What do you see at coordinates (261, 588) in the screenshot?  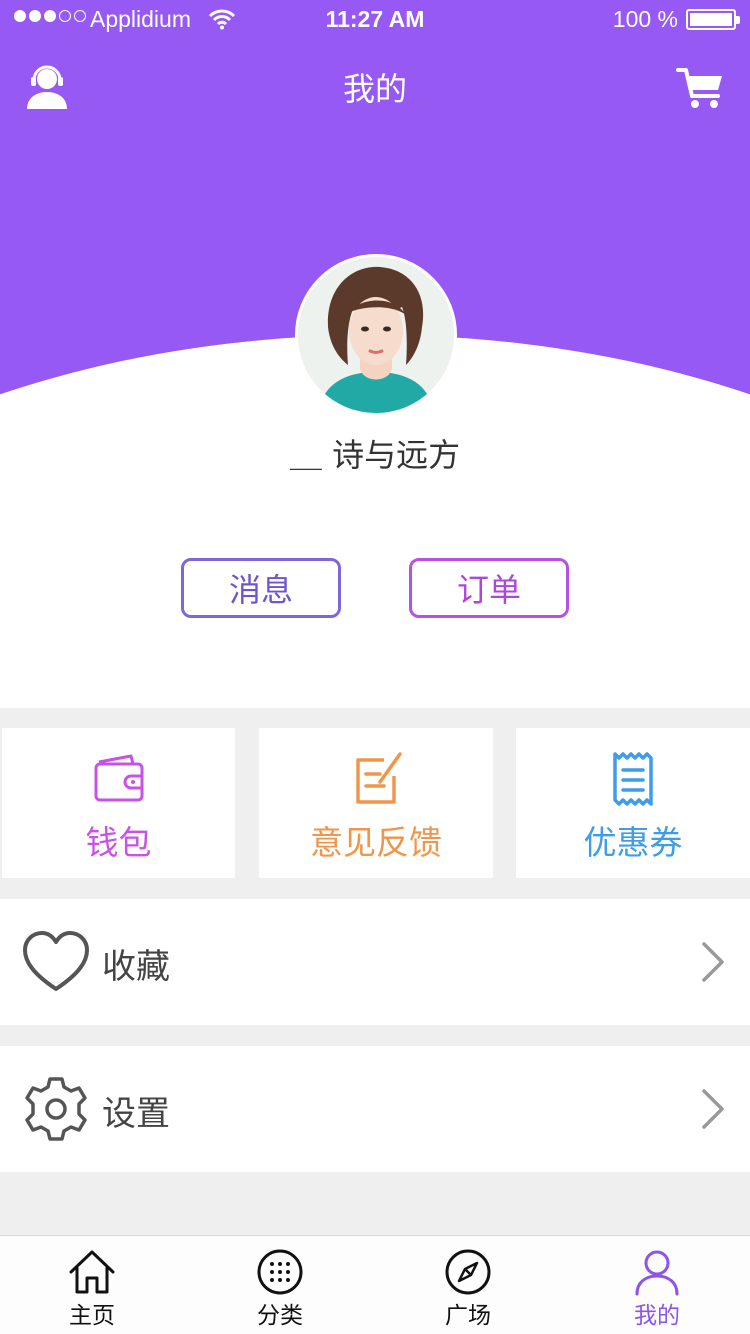 I see `messages-button: 消息` at bounding box center [261, 588].